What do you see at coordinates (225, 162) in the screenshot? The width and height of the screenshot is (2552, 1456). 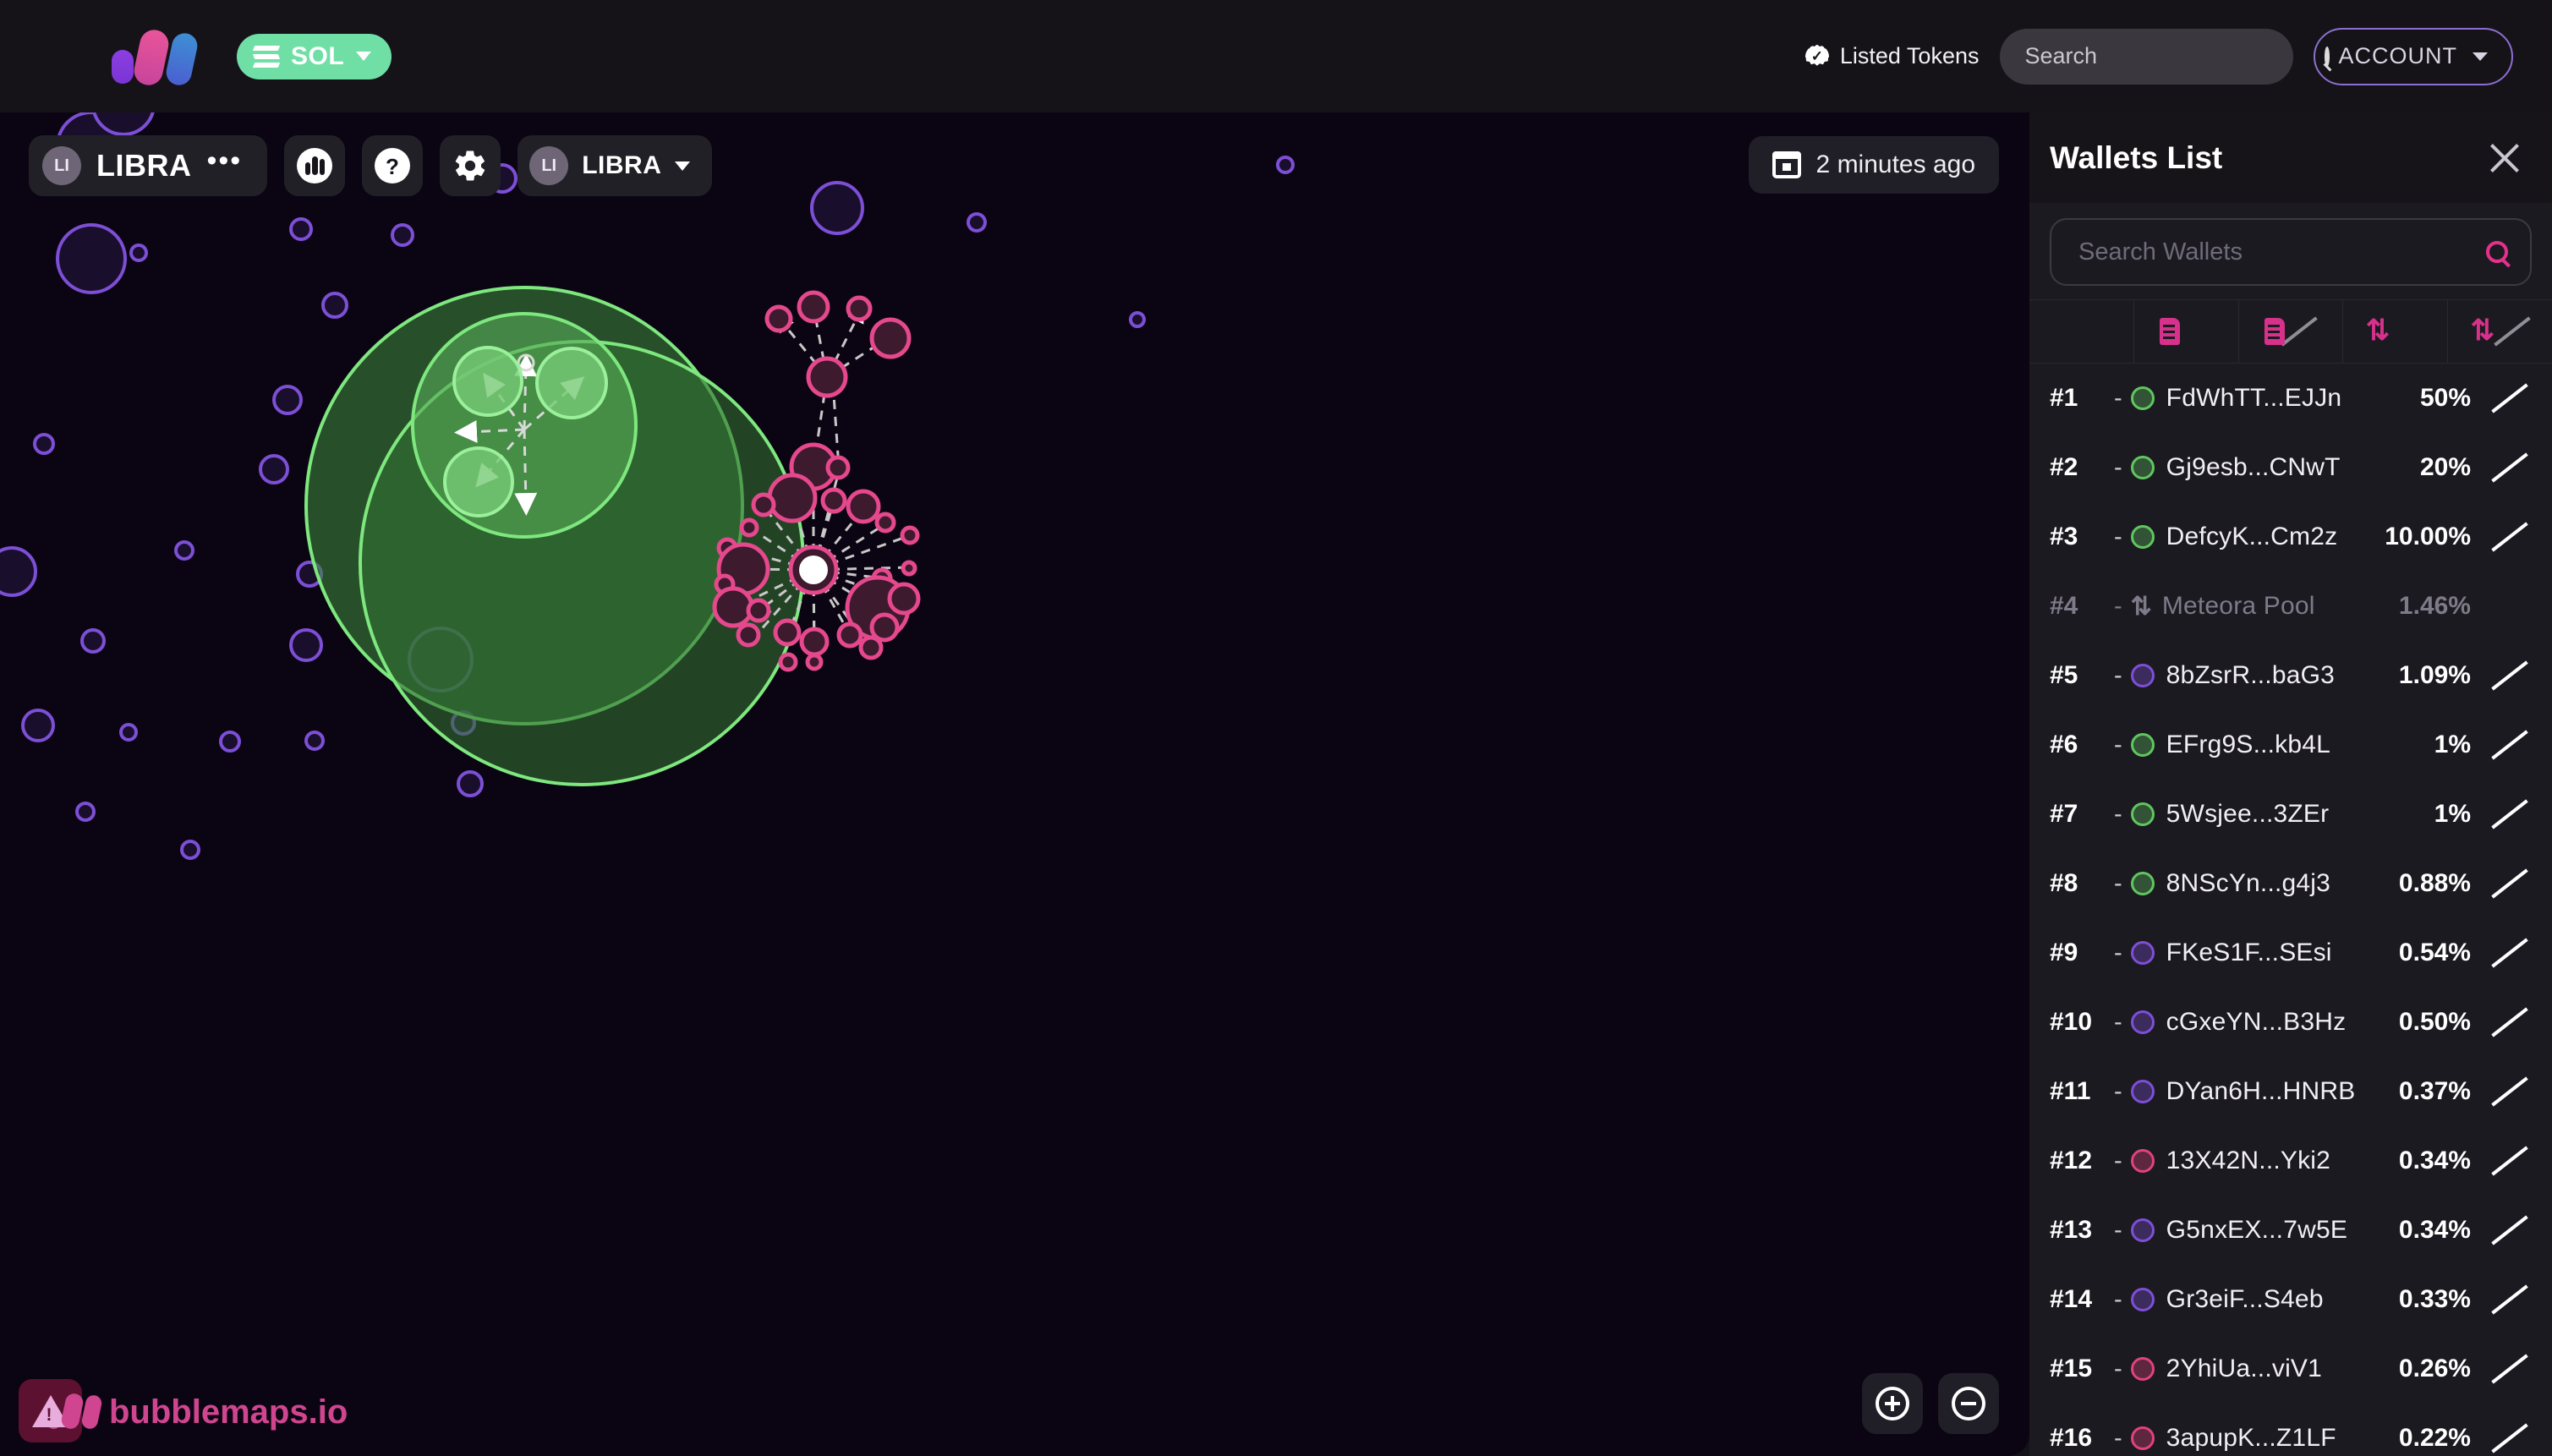 I see `more-options-icon: •••` at bounding box center [225, 162].